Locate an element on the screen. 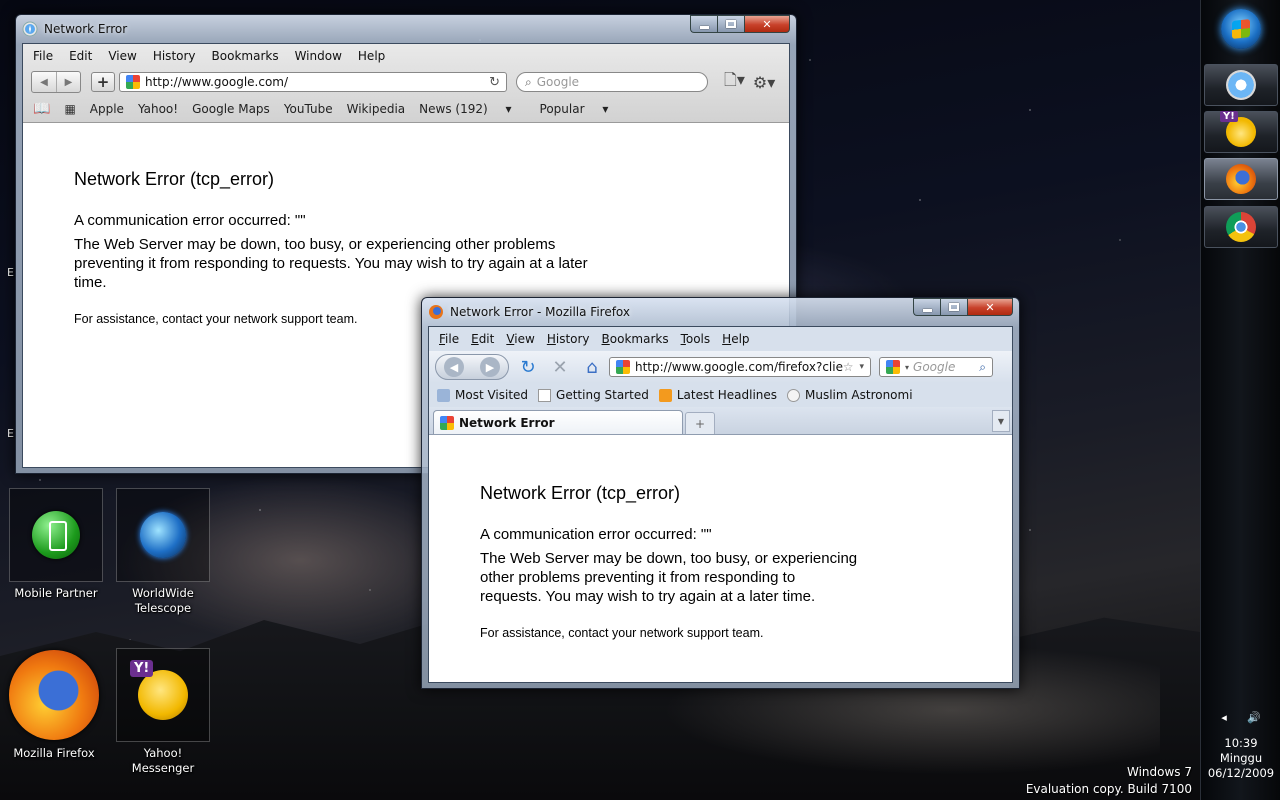 This screenshot has height=800, width=1280. watermark-line: Windows 7 is located at coordinates (1159, 772).